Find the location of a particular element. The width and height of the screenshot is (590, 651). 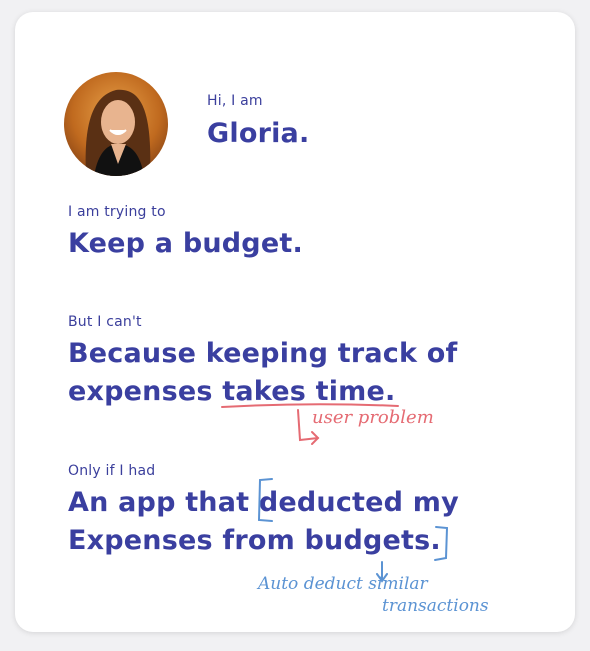

budgets-highlight: budgets. is located at coordinates (372, 540).